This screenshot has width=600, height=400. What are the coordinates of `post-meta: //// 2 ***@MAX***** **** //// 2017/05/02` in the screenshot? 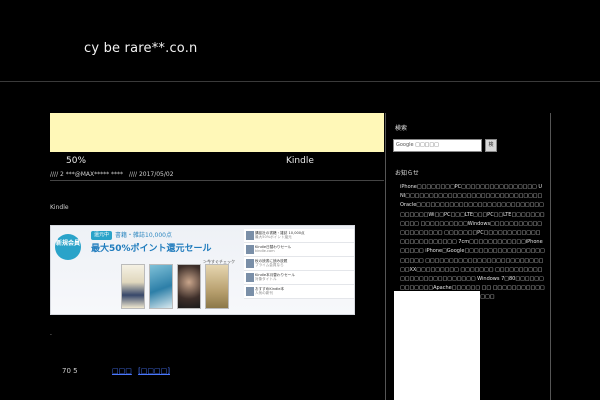 It's located at (217, 175).